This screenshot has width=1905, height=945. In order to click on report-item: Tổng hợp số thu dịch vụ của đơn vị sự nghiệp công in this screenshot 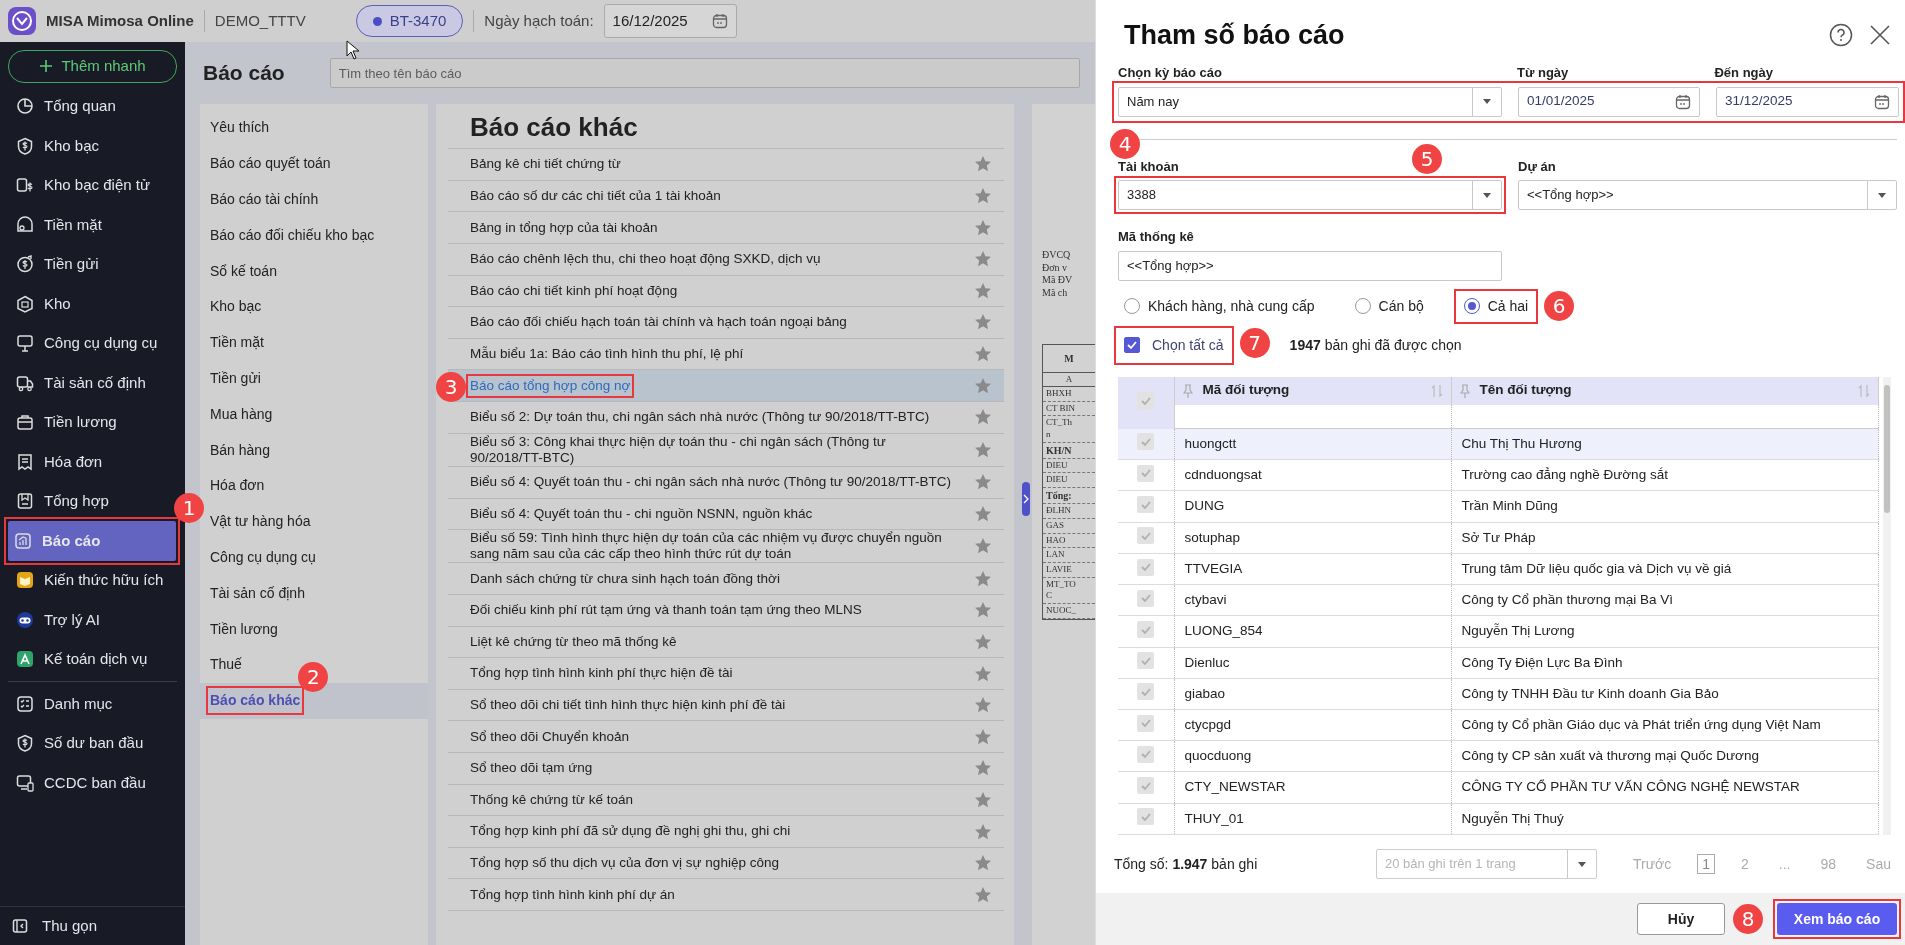, I will do `click(624, 863)`.